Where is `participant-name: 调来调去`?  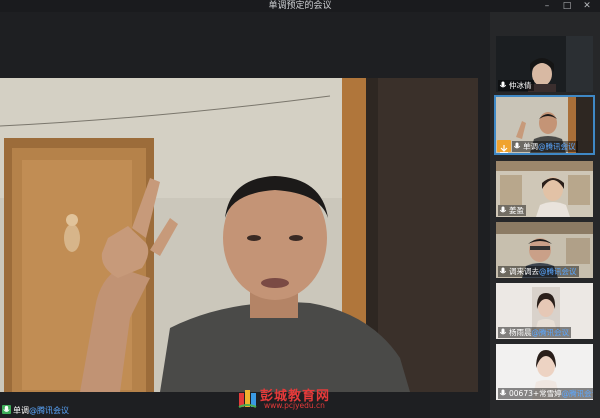
participant-name: 调来调去 is located at coordinates (524, 271).